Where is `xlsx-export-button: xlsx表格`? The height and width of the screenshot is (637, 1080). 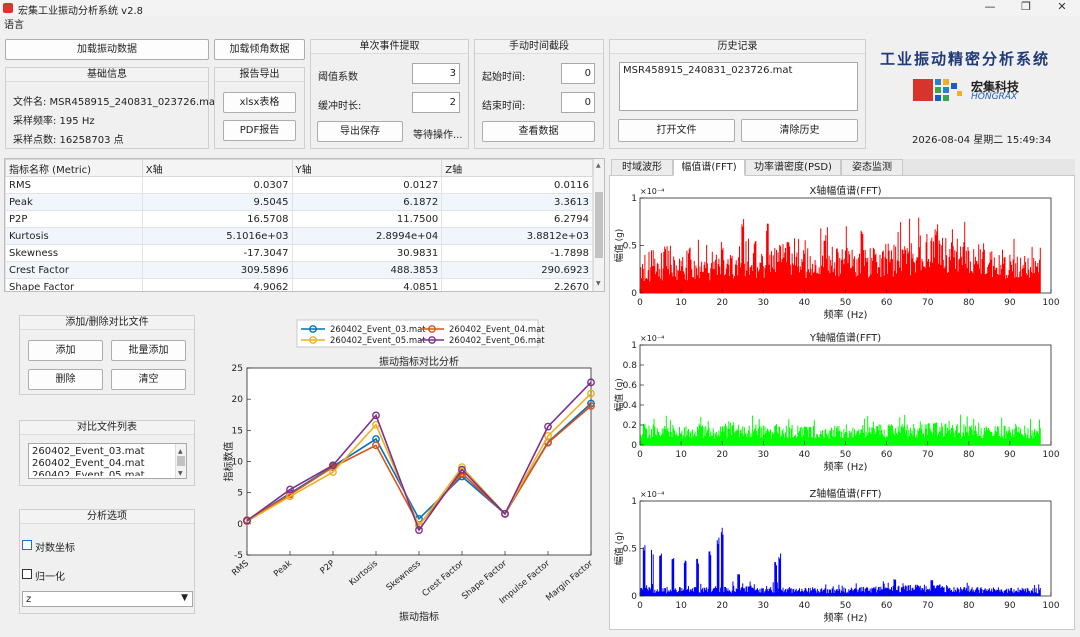 xlsx-export-button: xlsx表格 is located at coordinates (259, 102).